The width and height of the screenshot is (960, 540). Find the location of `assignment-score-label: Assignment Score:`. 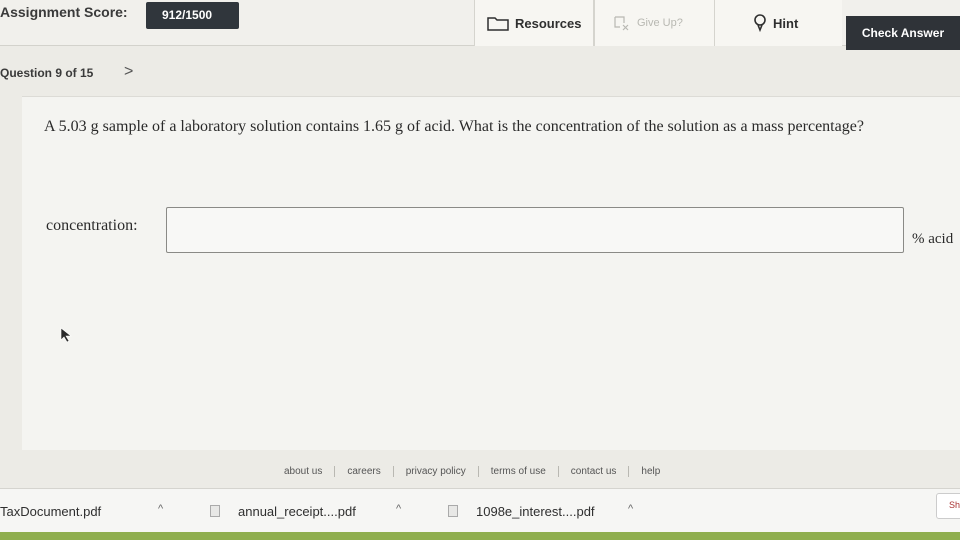

assignment-score-label: Assignment Score: is located at coordinates (64, 12).